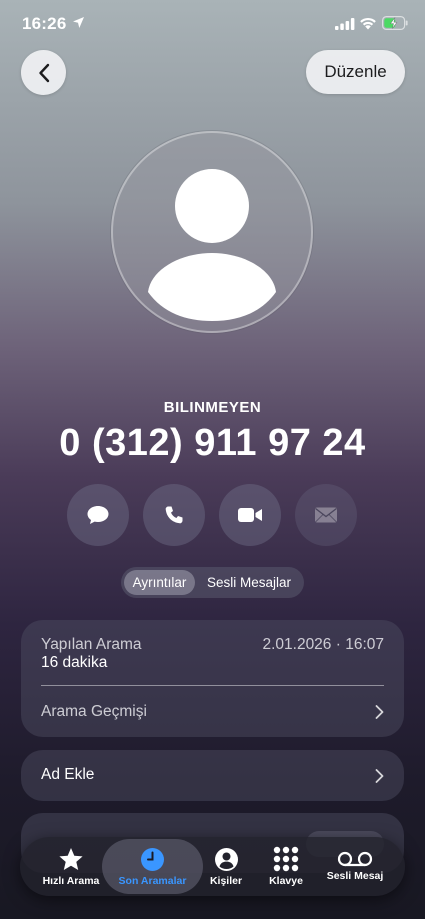 The image size is (425, 919). Describe the element at coordinates (152, 859) in the screenshot. I see `clock-icon` at that location.